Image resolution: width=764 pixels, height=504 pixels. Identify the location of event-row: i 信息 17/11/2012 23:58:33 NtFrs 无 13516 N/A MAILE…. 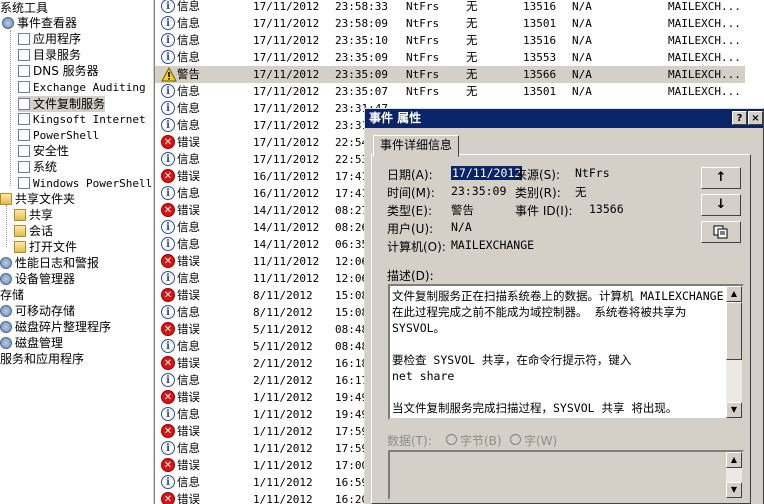
(450, 7).